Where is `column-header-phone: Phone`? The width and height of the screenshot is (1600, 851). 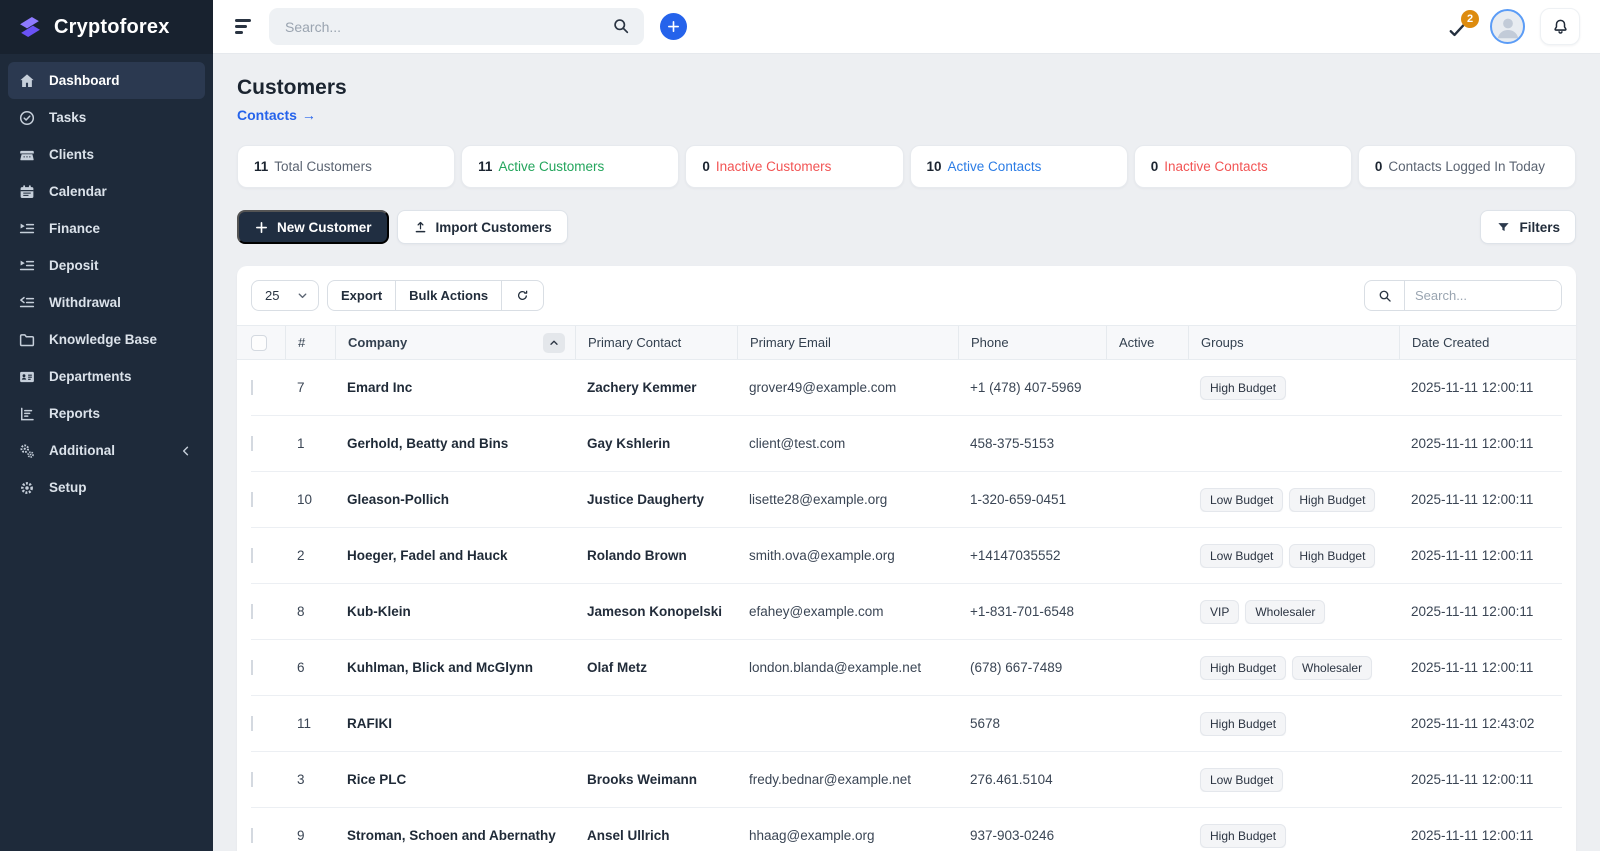 column-header-phone: Phone is located at coordinates (1032, 342).